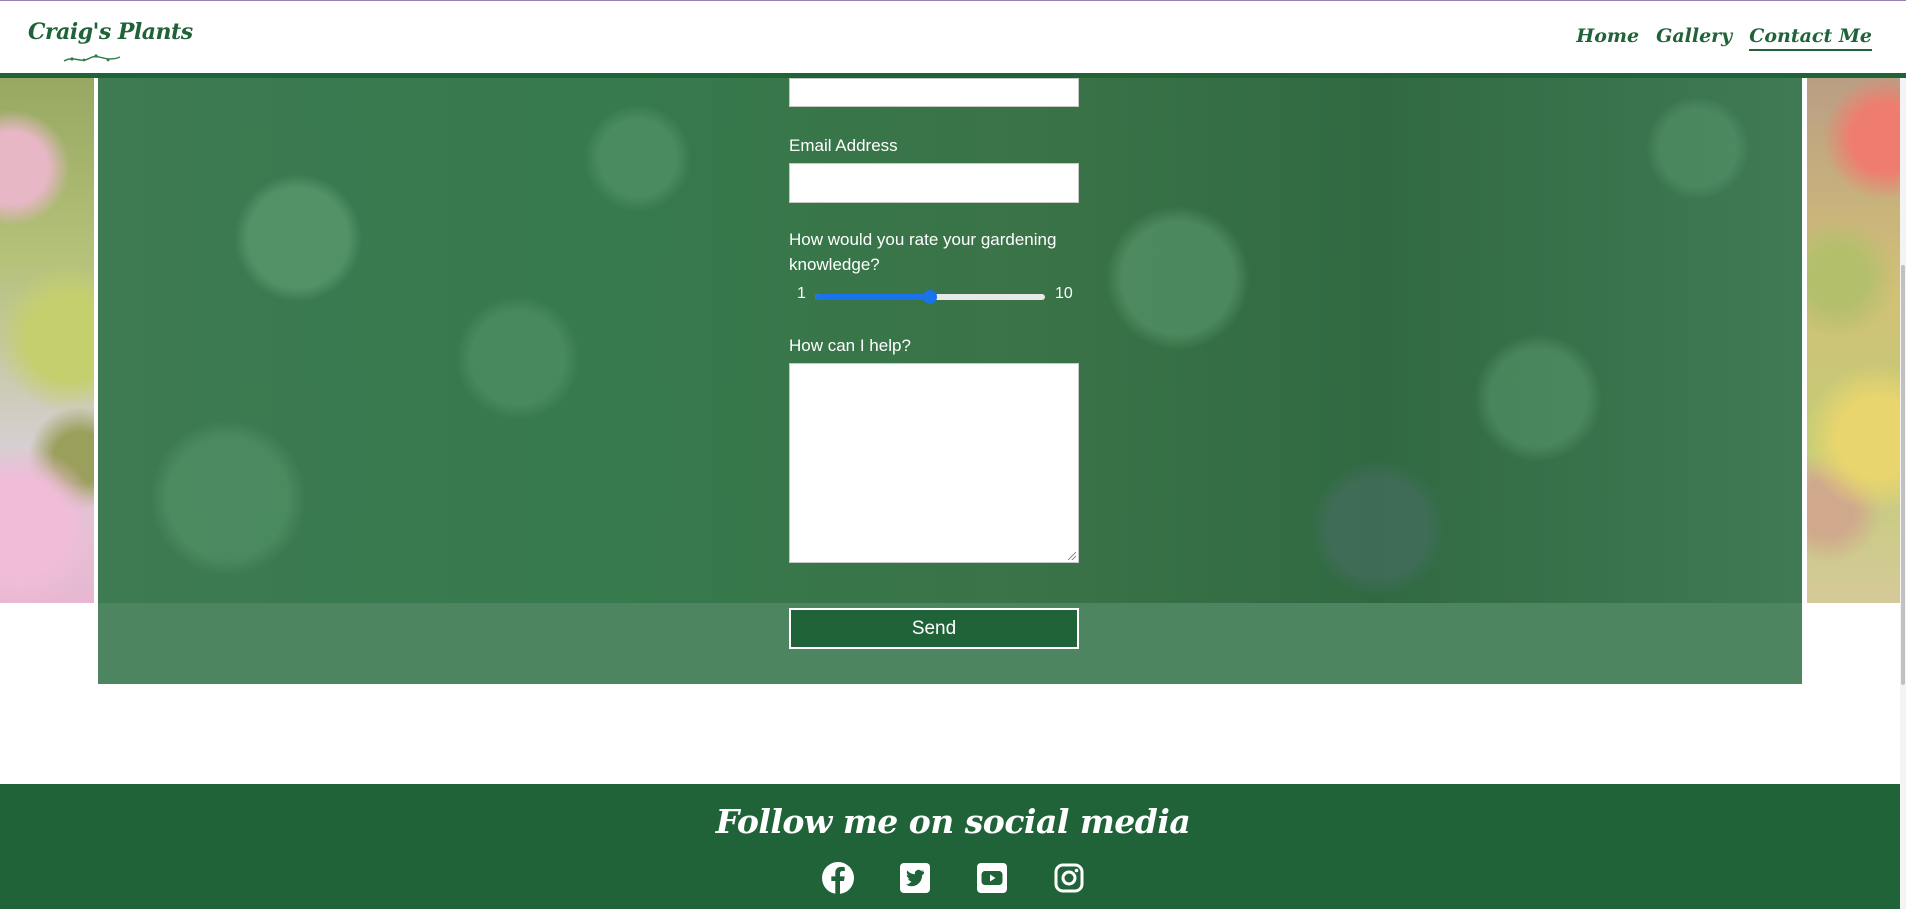 This screenshot has height=909, width=1906. I want to click on instagram-icon, so click(1068, 878).